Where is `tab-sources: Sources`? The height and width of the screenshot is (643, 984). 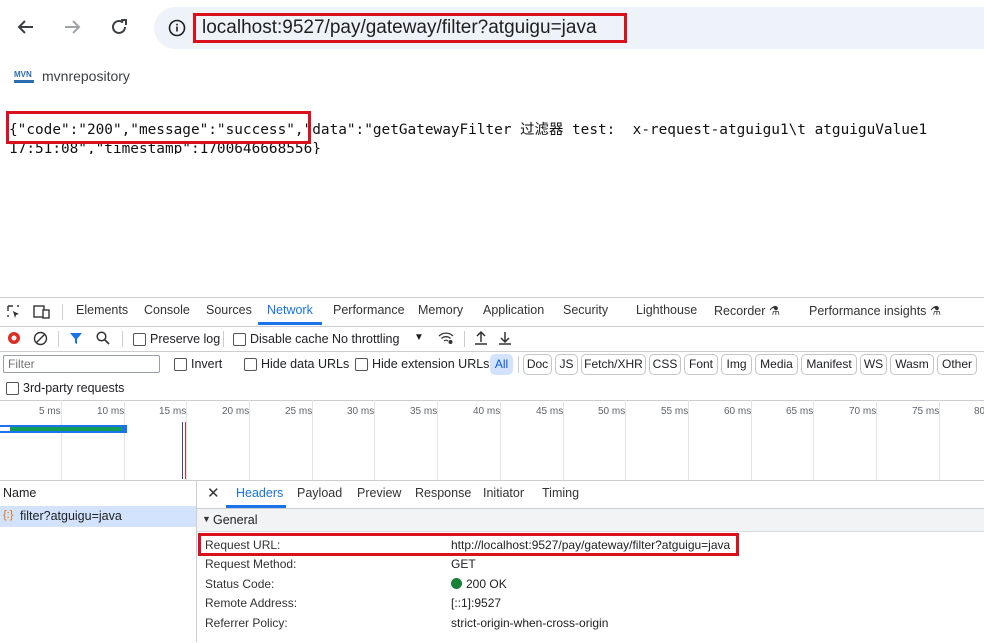 tab-sources: Sources is located at coordinates (229, 310).